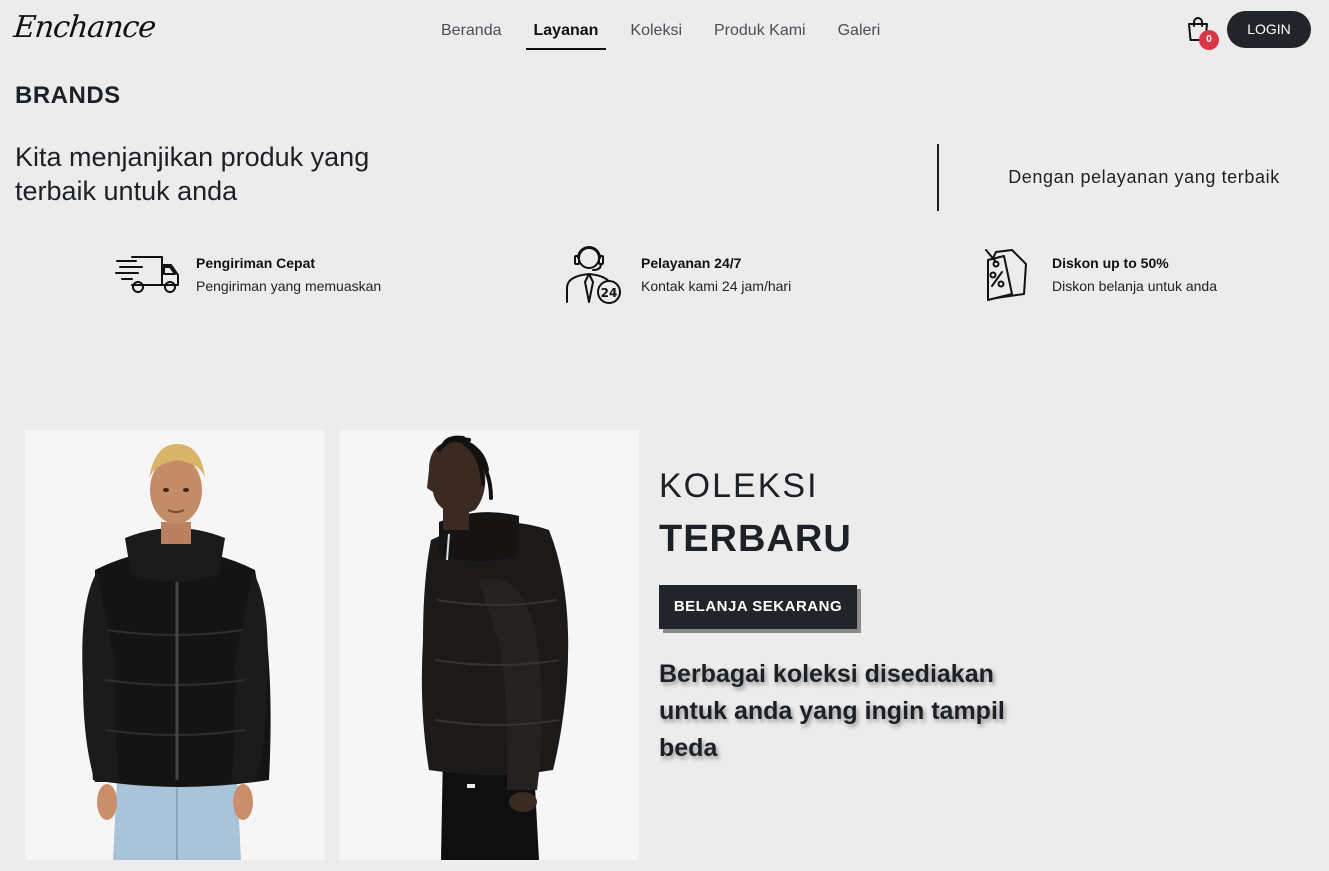  What do you see at coordinates (1269, 29) in the screenshot?
I see `login-button: LOGIN` at bounding box center [1269, 29].